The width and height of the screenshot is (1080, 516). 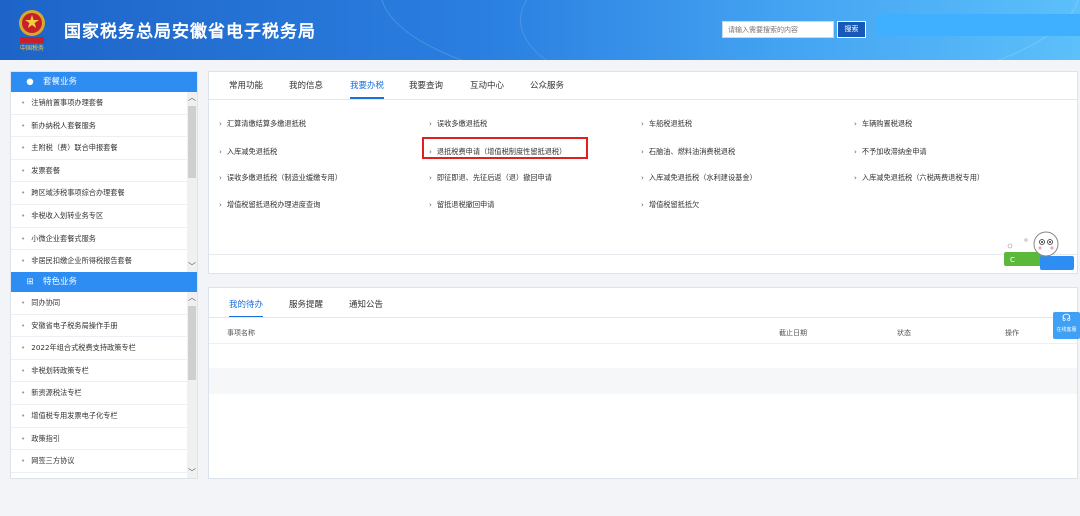 What do you see at coordinates (851, 29) in the screenshot?
I see `search-button: 搜索` at bounding box center [851, 29].